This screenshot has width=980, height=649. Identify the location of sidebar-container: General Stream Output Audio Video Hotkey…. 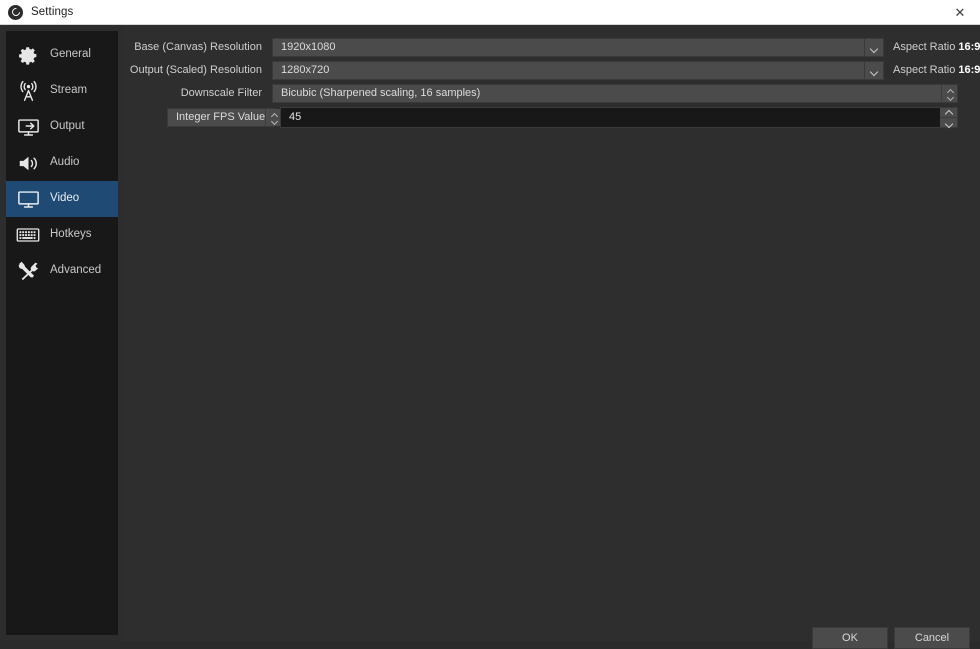
(62, 333).